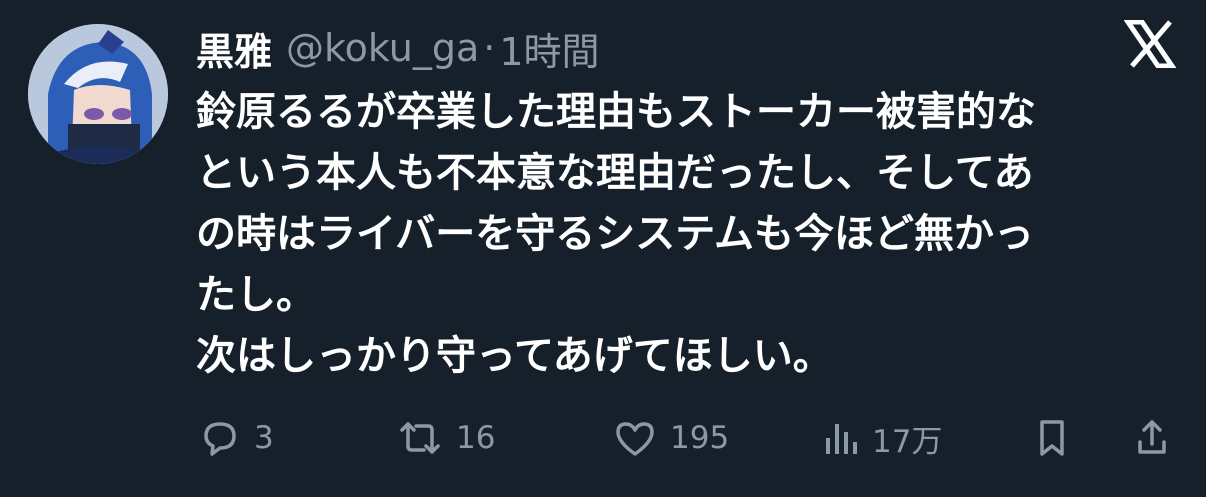 This screenshot has height=497, width=1206. I want to click on reply-icon, so click(220, 438).